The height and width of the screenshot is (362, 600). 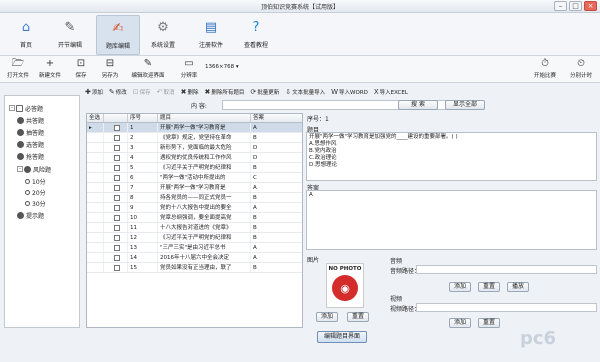 What do you see at coordinates (35, 192) in the screenshot?
I see `tree-item: 20分` at bounding box center [35, 192].